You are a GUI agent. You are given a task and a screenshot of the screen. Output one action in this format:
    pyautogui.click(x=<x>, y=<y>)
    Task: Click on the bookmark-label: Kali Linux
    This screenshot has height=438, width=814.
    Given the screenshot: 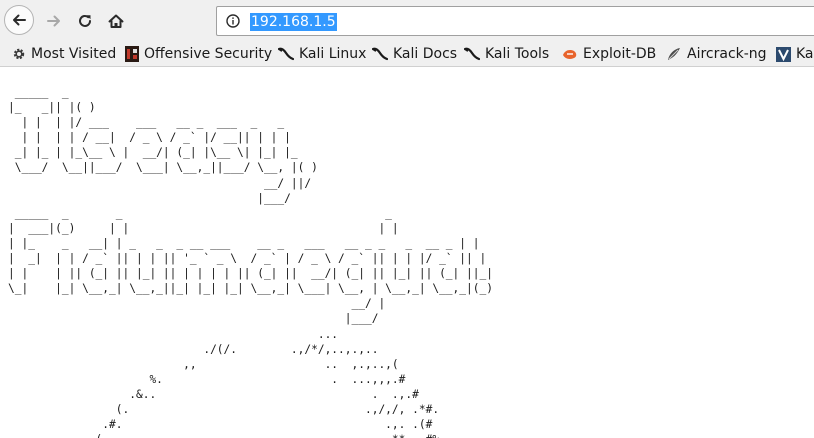 What is the action you would take?
    pyautogui.click(x=333, y=54)
    